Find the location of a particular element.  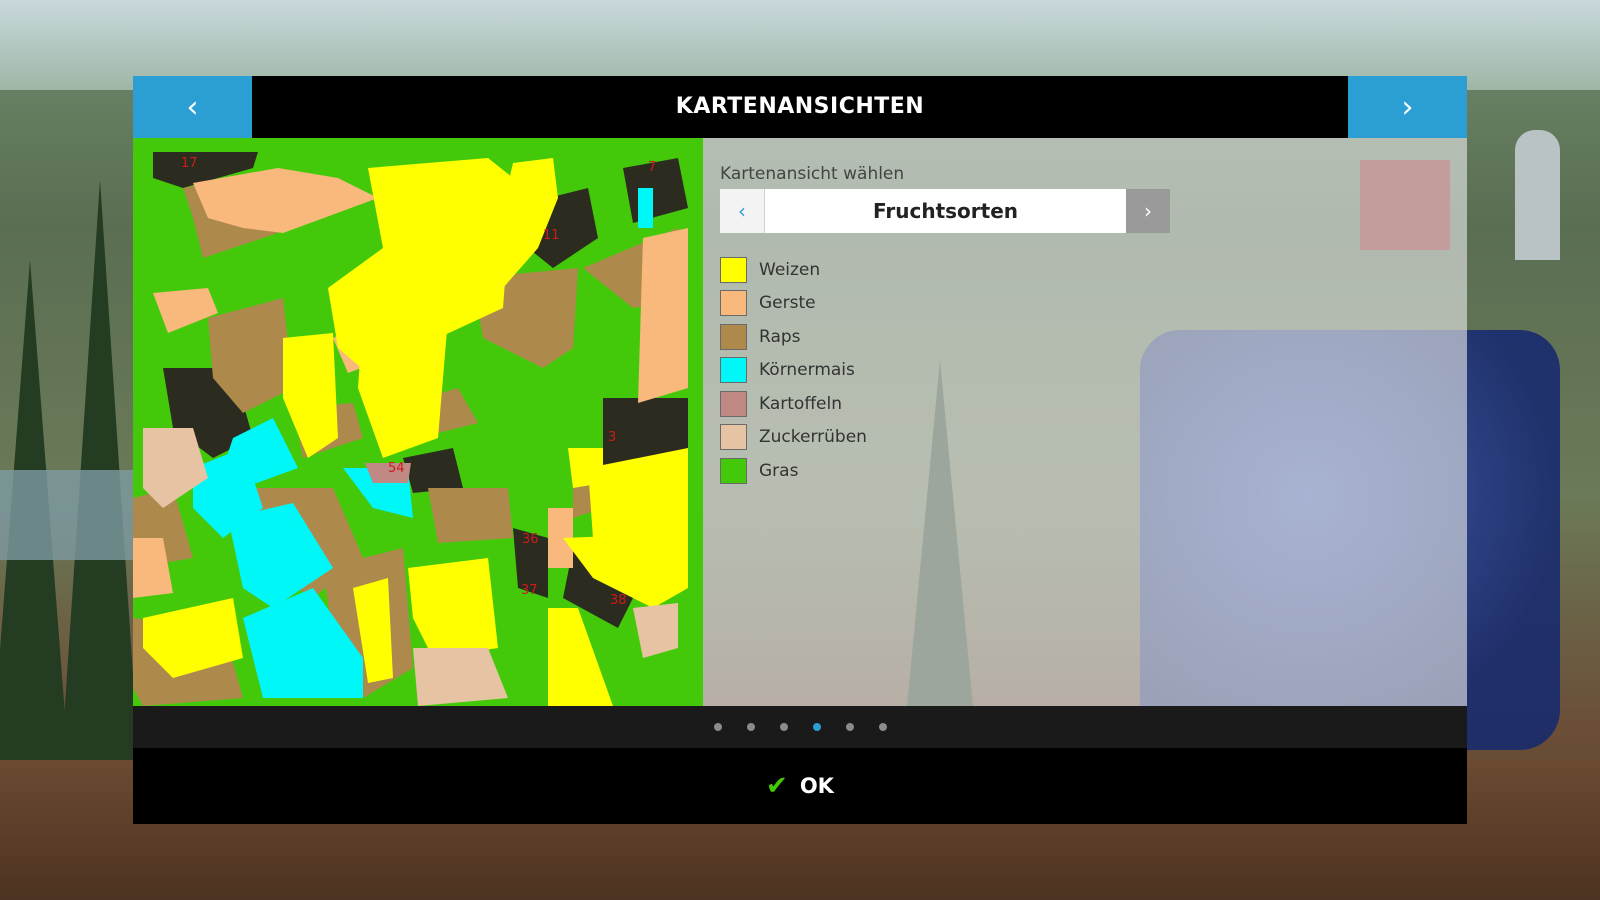

background-silo is located at coordinates (1537, 195).